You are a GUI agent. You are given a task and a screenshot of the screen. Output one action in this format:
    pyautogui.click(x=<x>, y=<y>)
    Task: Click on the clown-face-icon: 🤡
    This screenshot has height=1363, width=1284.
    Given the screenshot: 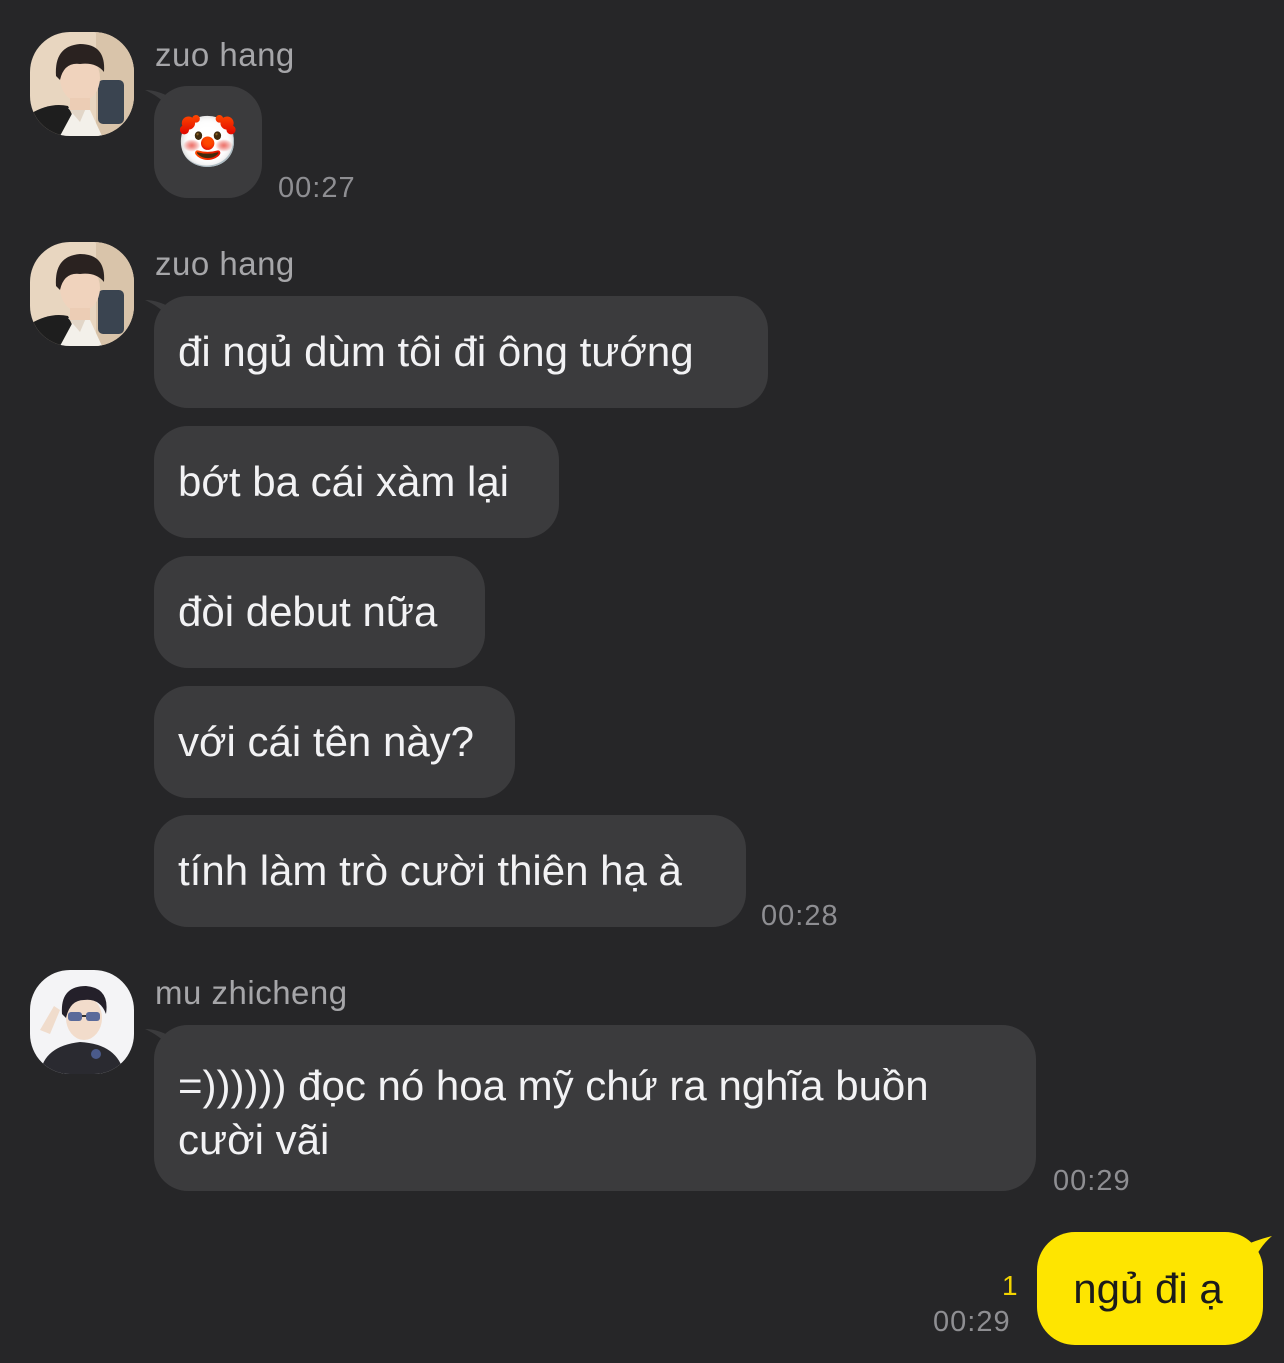 What is the action you would take?
    pyautogui.click(x=208, y=141)
    